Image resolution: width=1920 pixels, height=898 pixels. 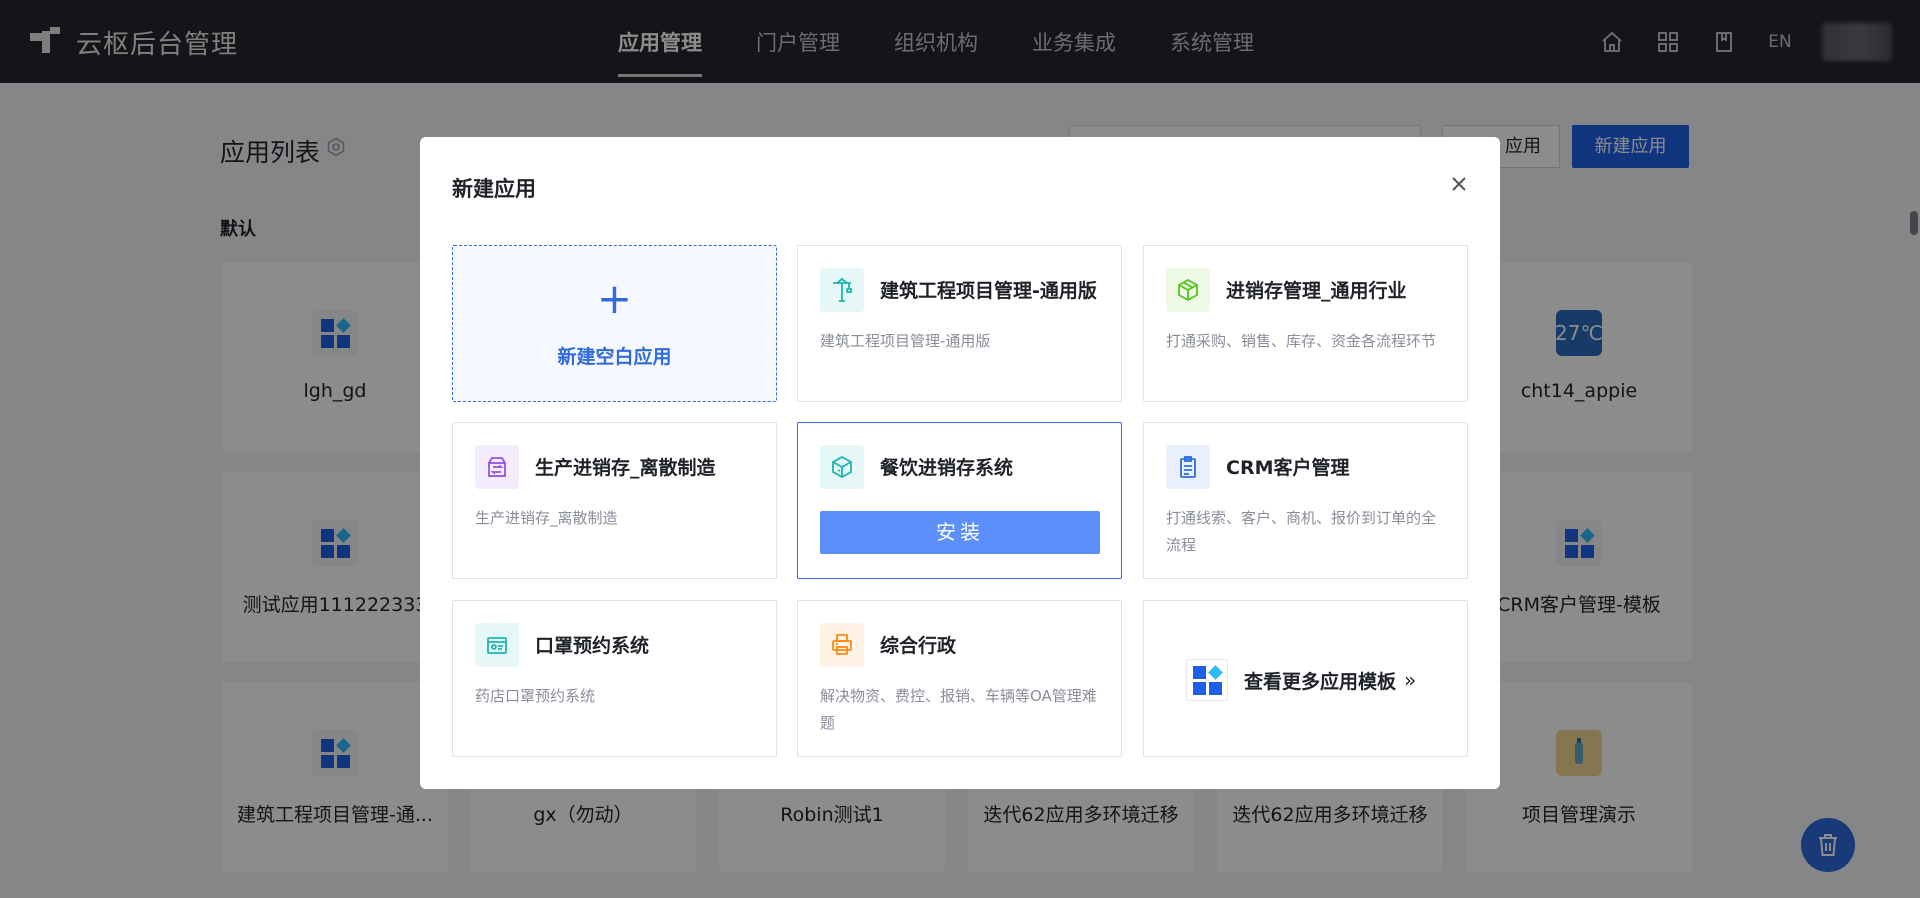 I want to click on template-desc: 打通采购、销售、库存、资金各流程环节, so click(x=1301, y=341).